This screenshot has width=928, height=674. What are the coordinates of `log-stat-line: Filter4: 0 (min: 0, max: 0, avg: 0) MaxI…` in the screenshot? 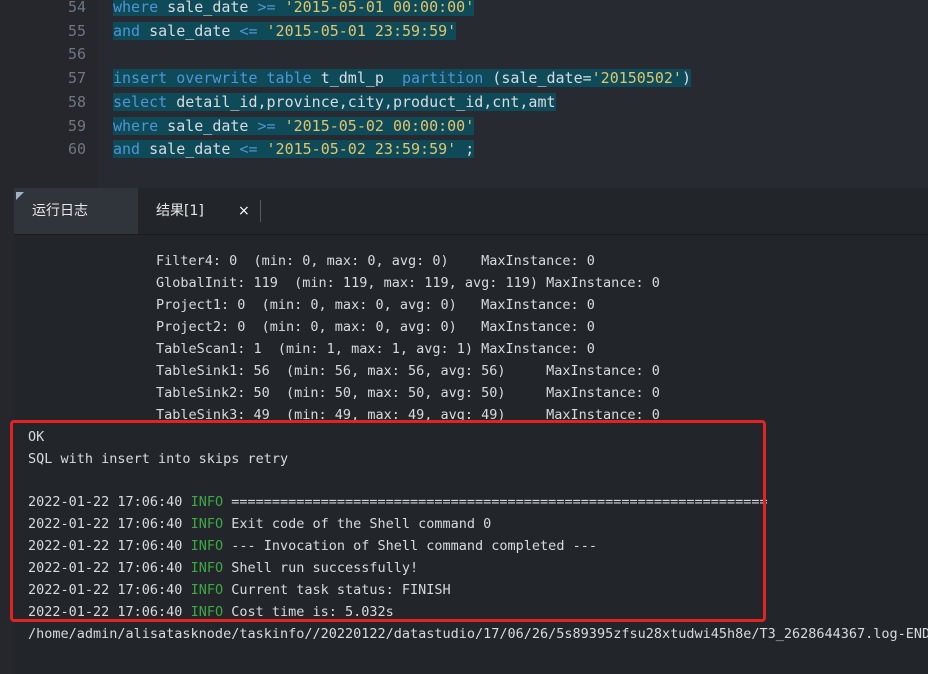 It's located at (375, 261).